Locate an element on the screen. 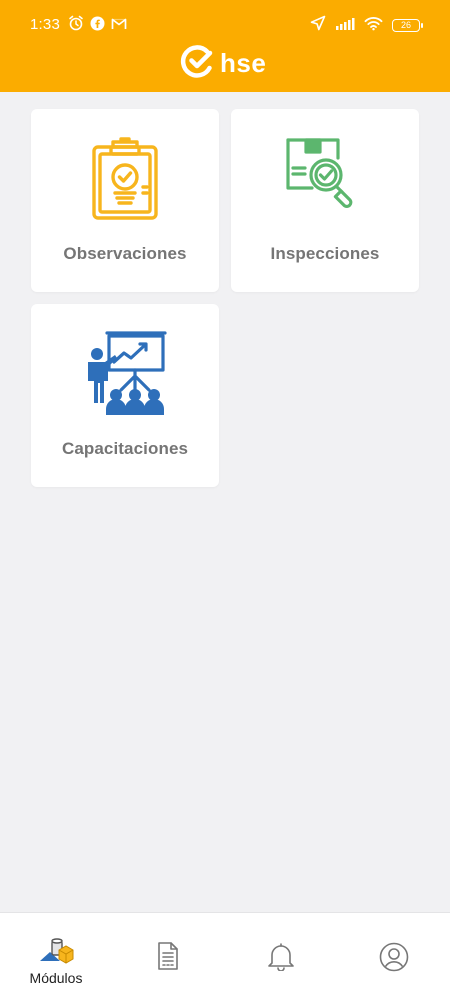  clipboard-check-icon is located at coordinates (125, 181).